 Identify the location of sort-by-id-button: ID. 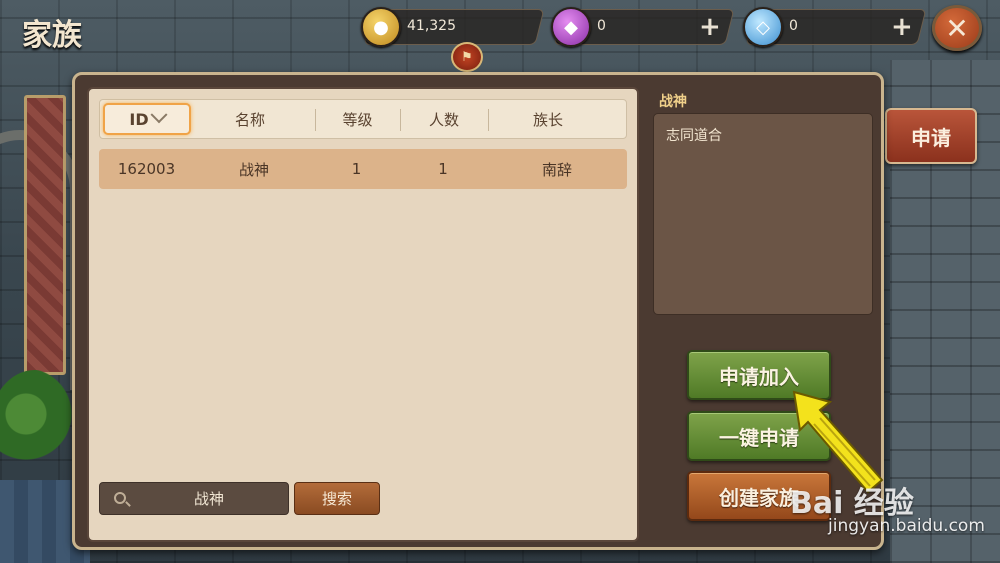
(147, 119).